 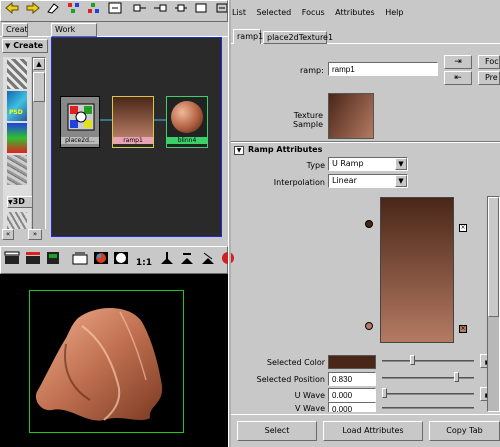 I want to click on u-wave-thumb, so click(x=384, y=393).